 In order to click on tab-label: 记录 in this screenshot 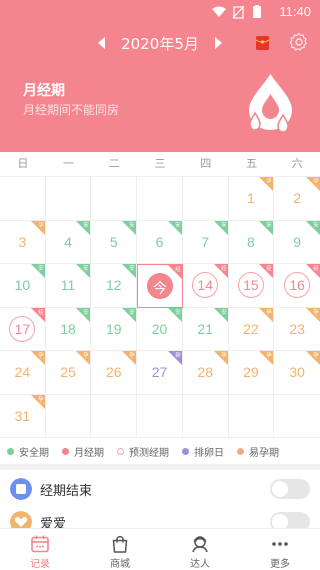, I will do `click(40, 564)`.